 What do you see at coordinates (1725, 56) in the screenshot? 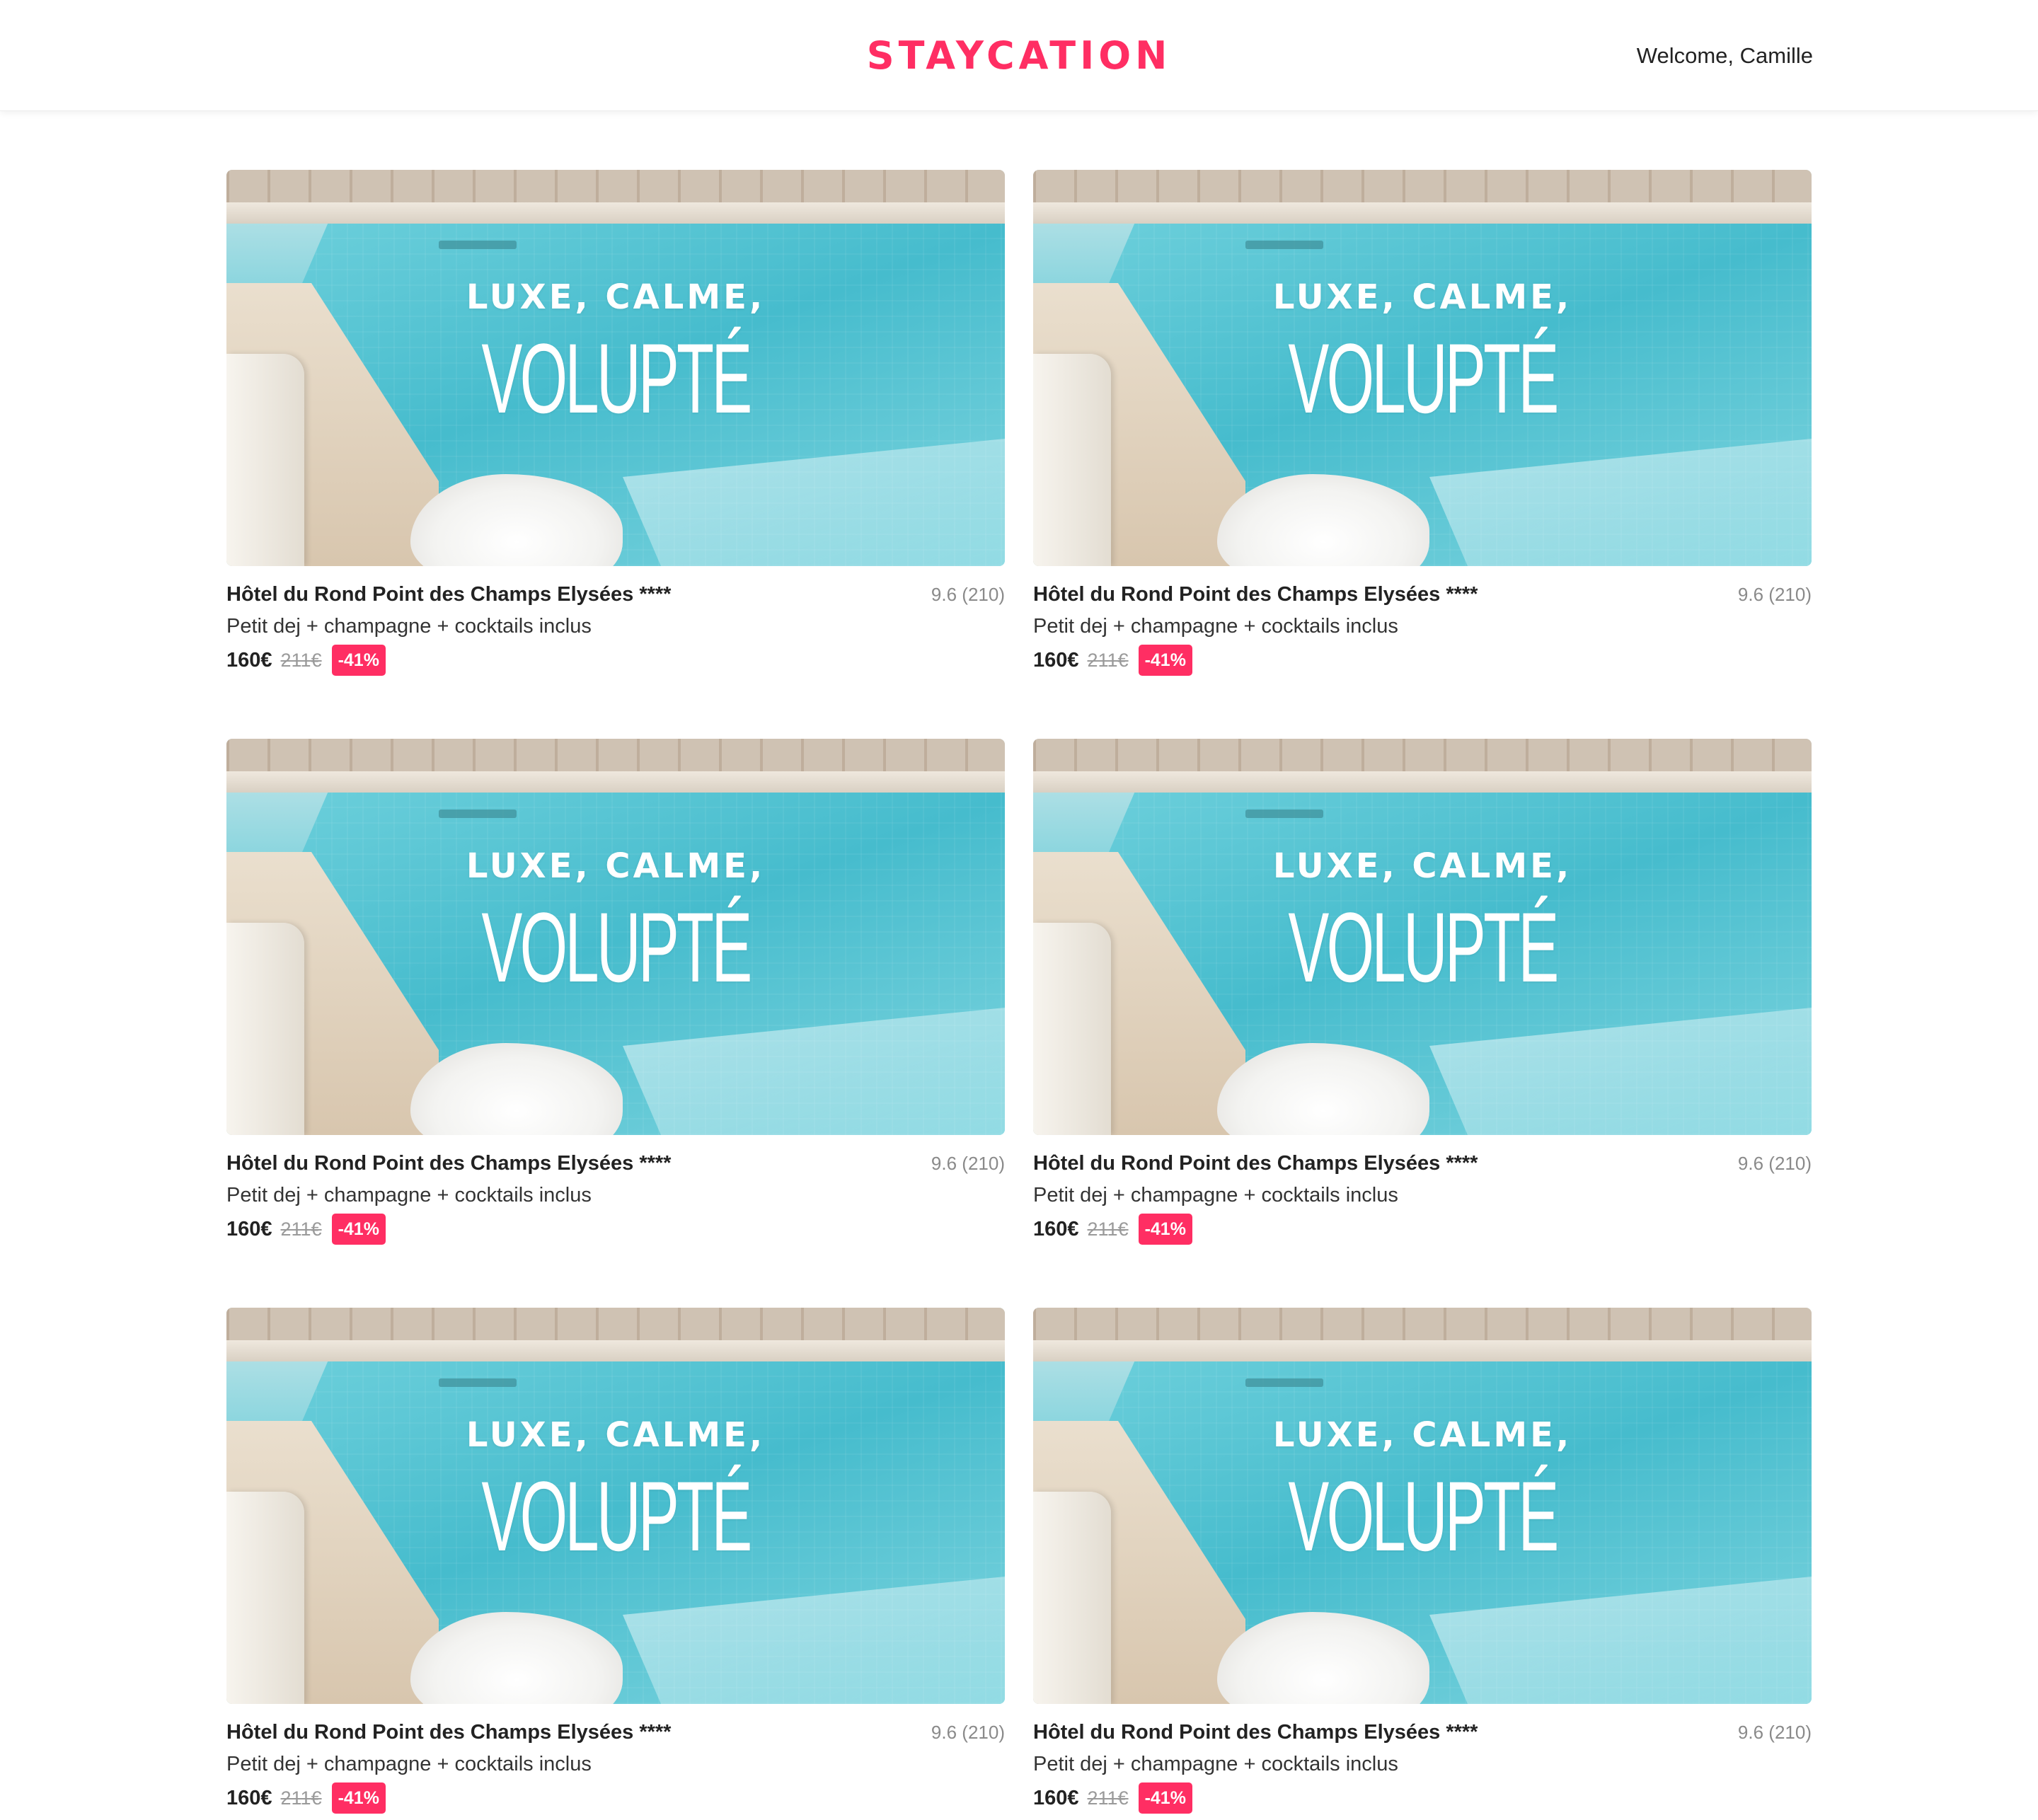
I see `welcome-user-text: Welcome, Camille` at bounding box center [1725, 56].